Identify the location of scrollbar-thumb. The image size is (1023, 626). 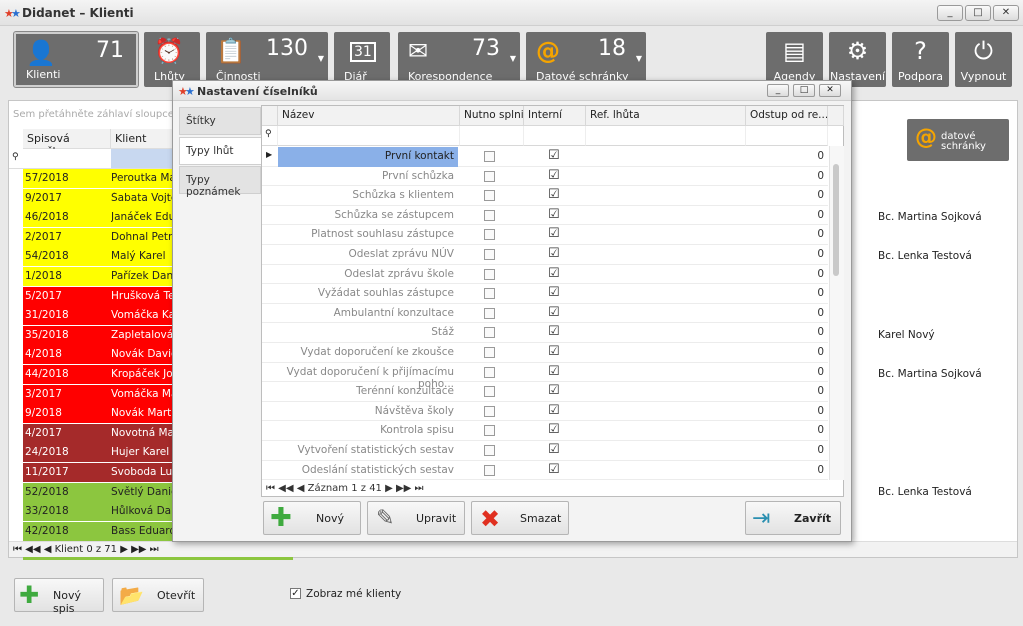
(836, 220).